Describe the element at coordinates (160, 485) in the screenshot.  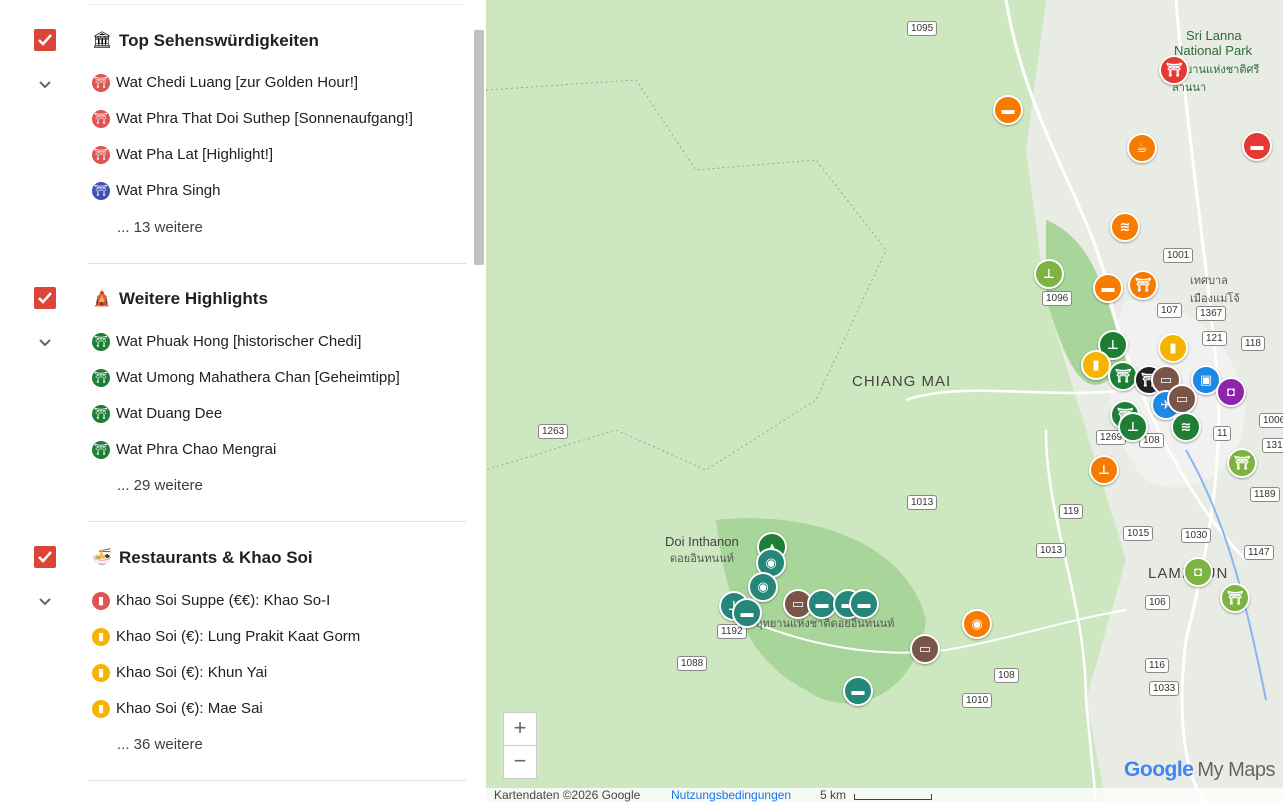
I see `more-items-link: ... 29 weitere` at that location.